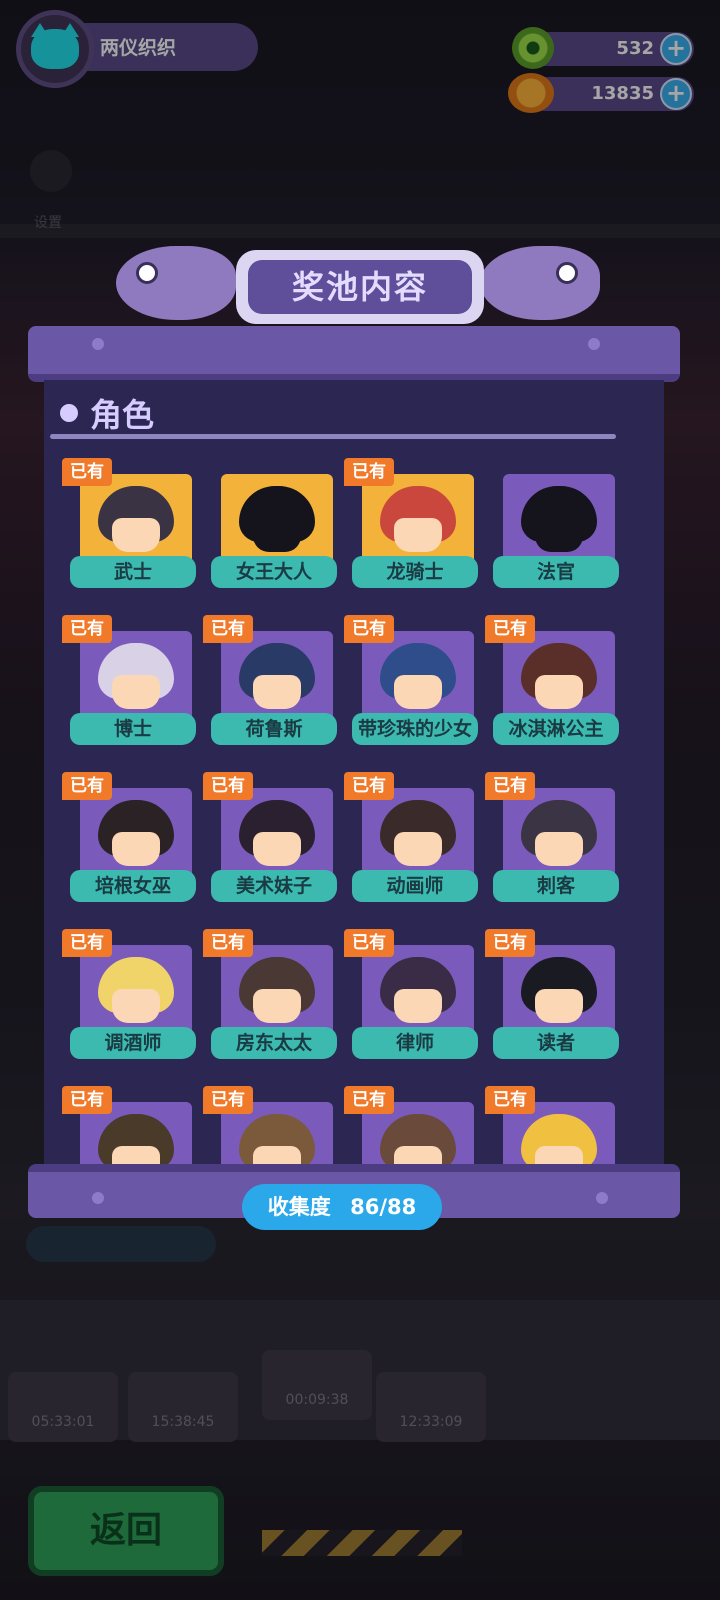  I want to click on character-card: 武士 已有, so click(129, 523).